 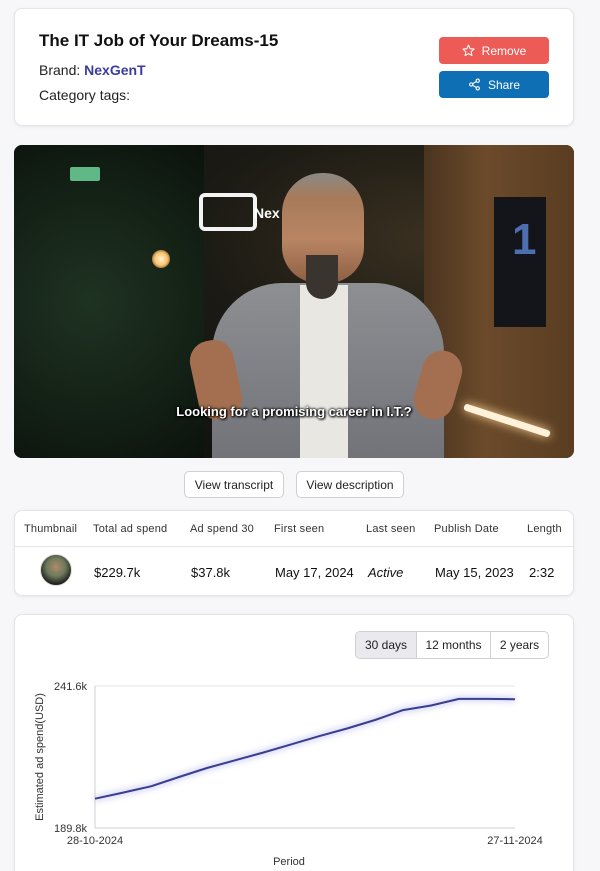 I want to click on cell-ad-spend-30: $37.8k, so click(x=211, y=572).